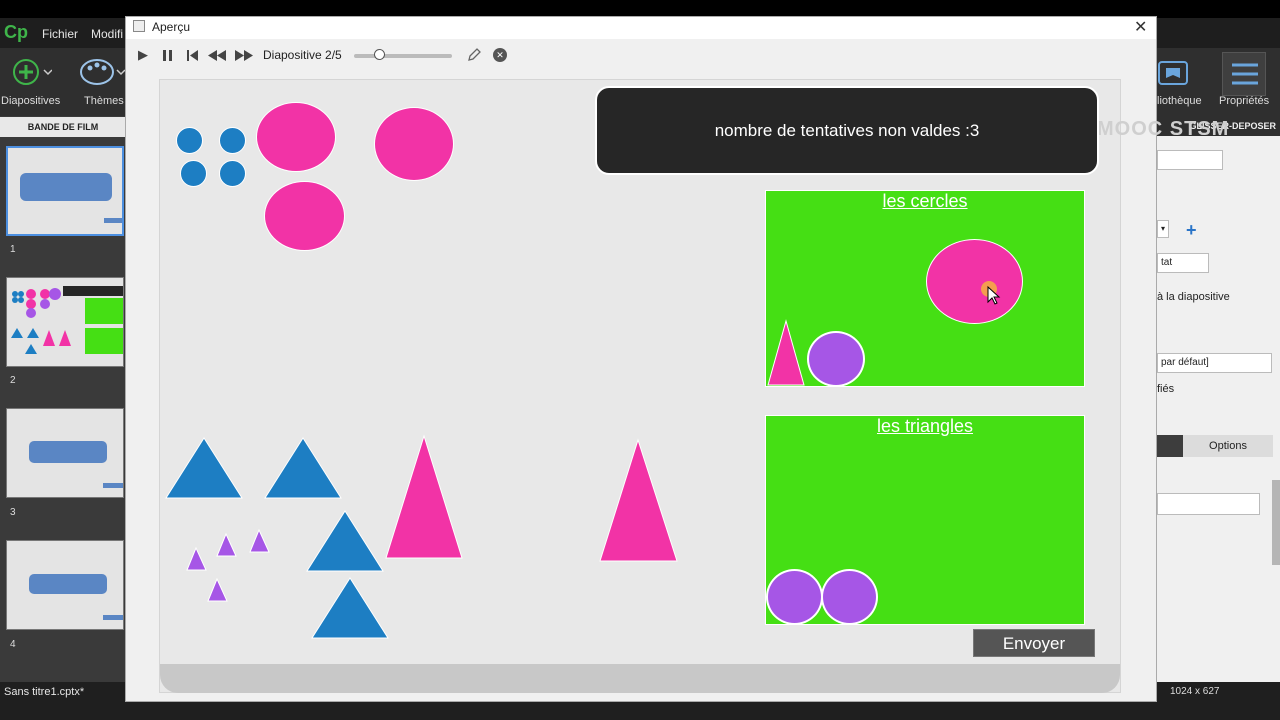  Describe the element at coordinates (193, 56) in the screenshot. I see `first-slide-icon` at that location.